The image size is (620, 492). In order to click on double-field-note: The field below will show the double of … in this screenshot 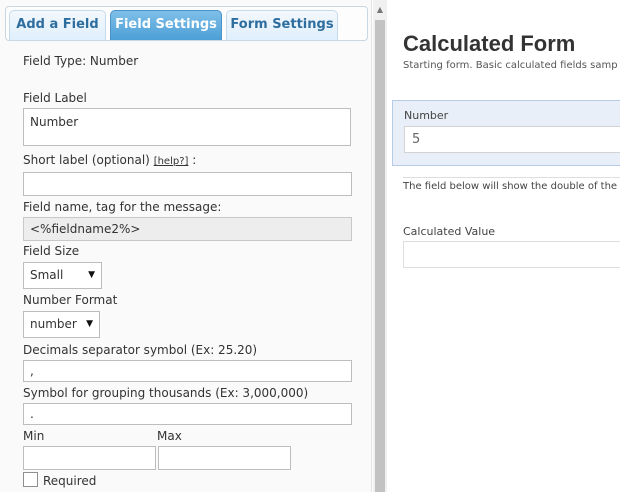, I will do `click(510, 186)`.